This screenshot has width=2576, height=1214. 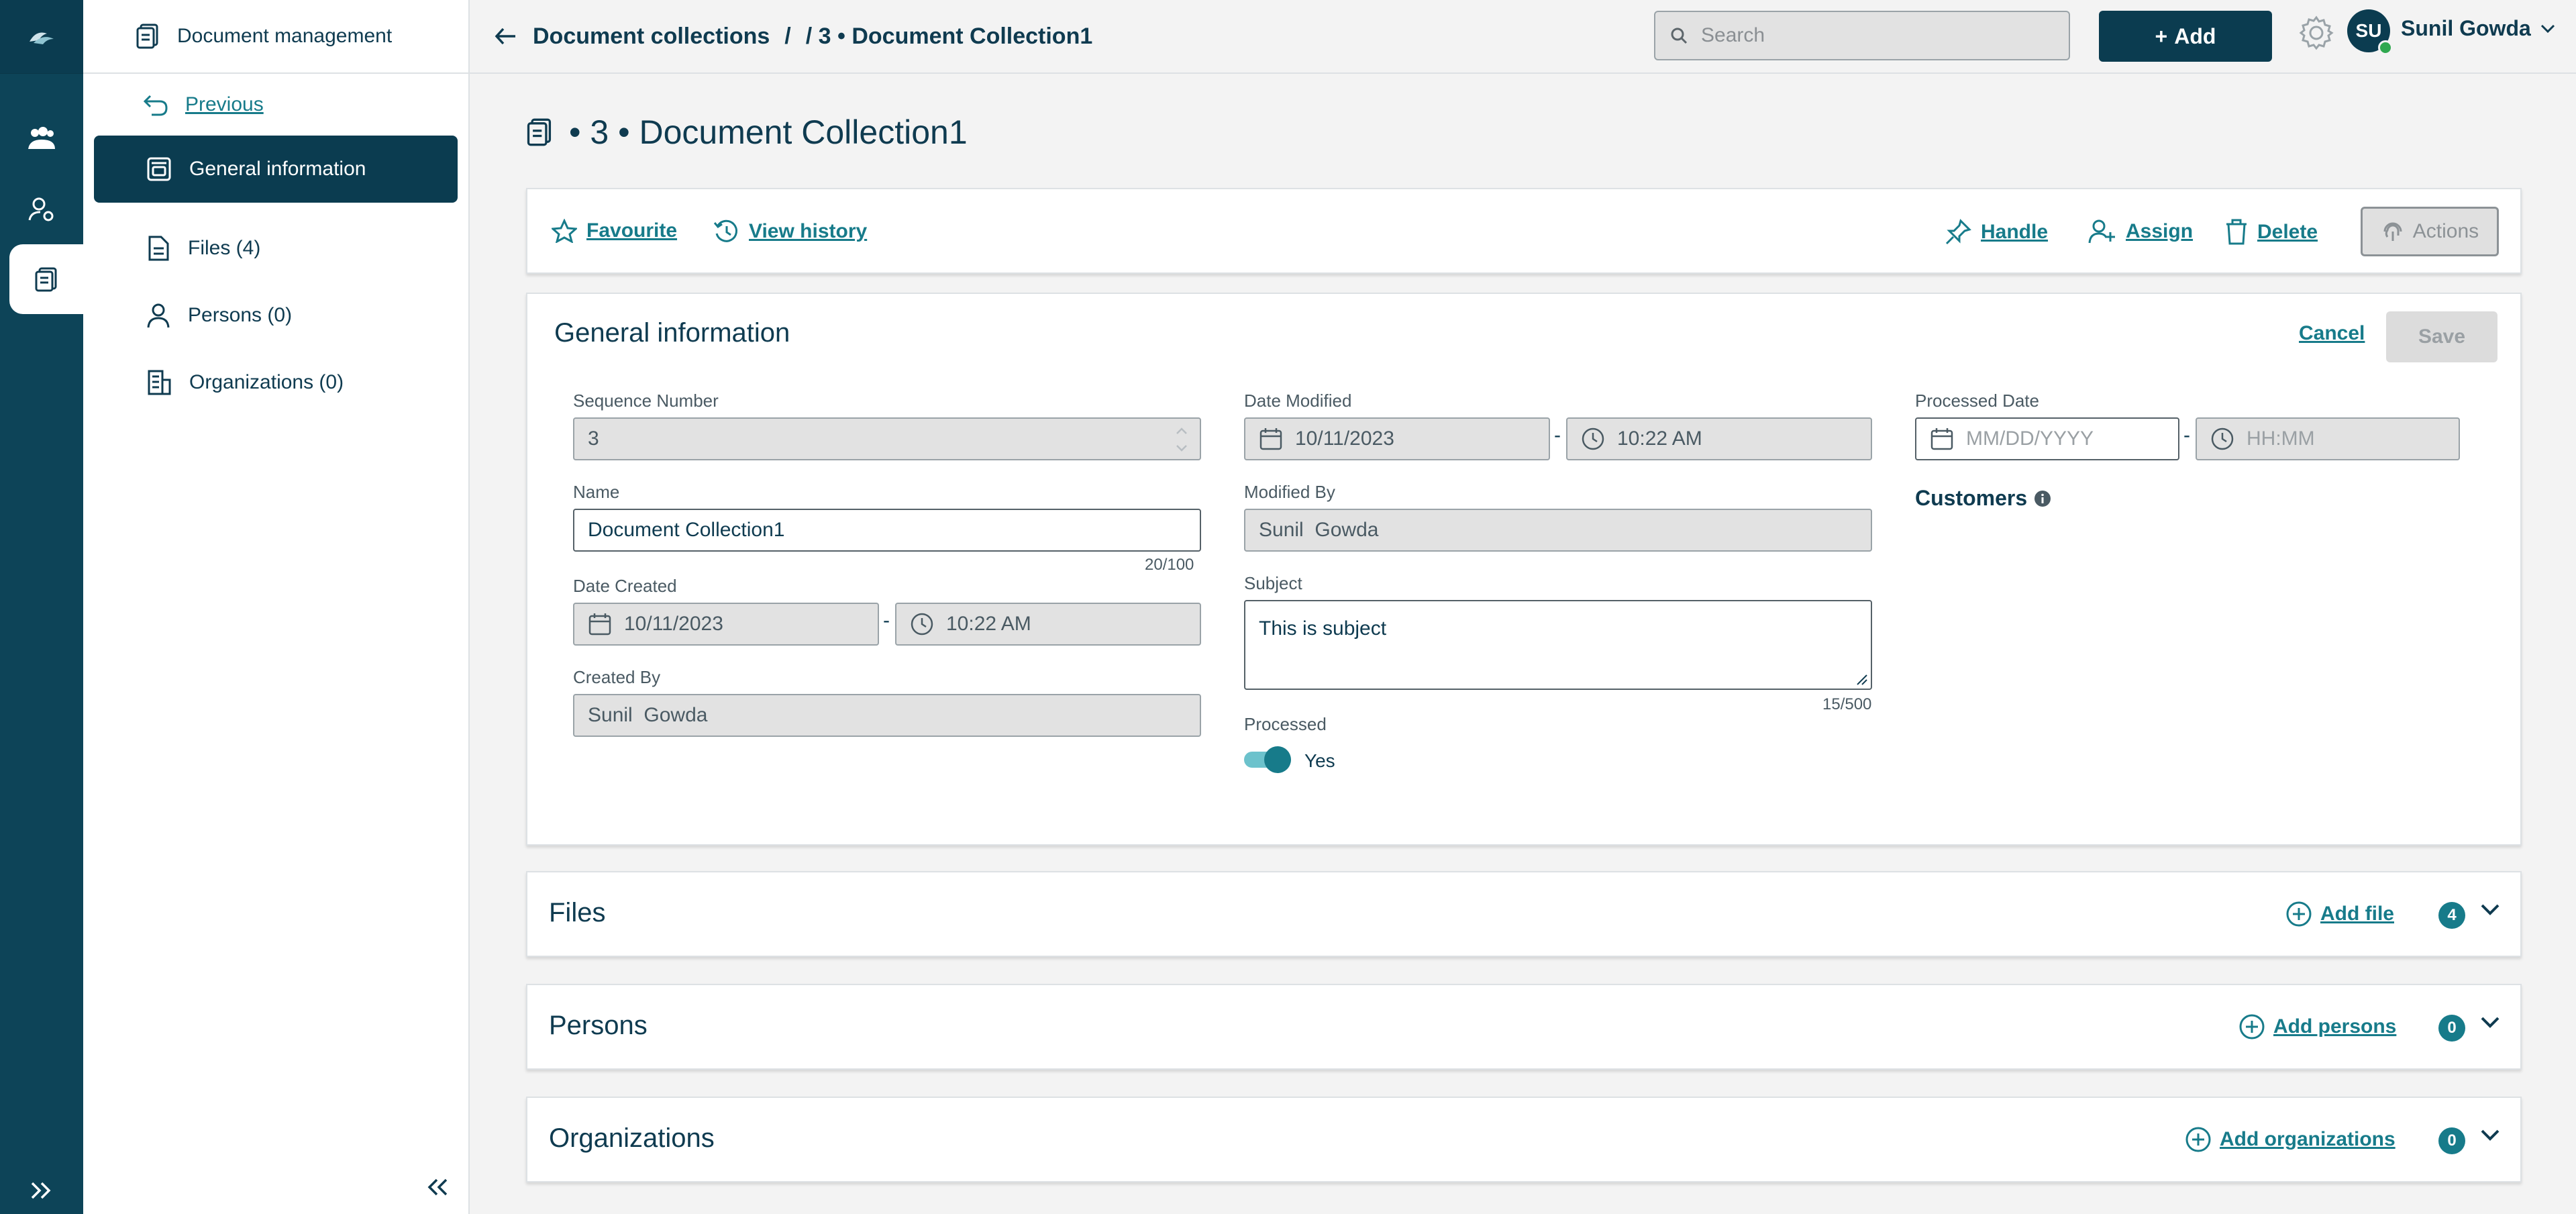 What do you see at coordinates (276, 315) in the screenshot?
I see `nav-item-persons: Persons (0)` at bounding box center [276, 315].